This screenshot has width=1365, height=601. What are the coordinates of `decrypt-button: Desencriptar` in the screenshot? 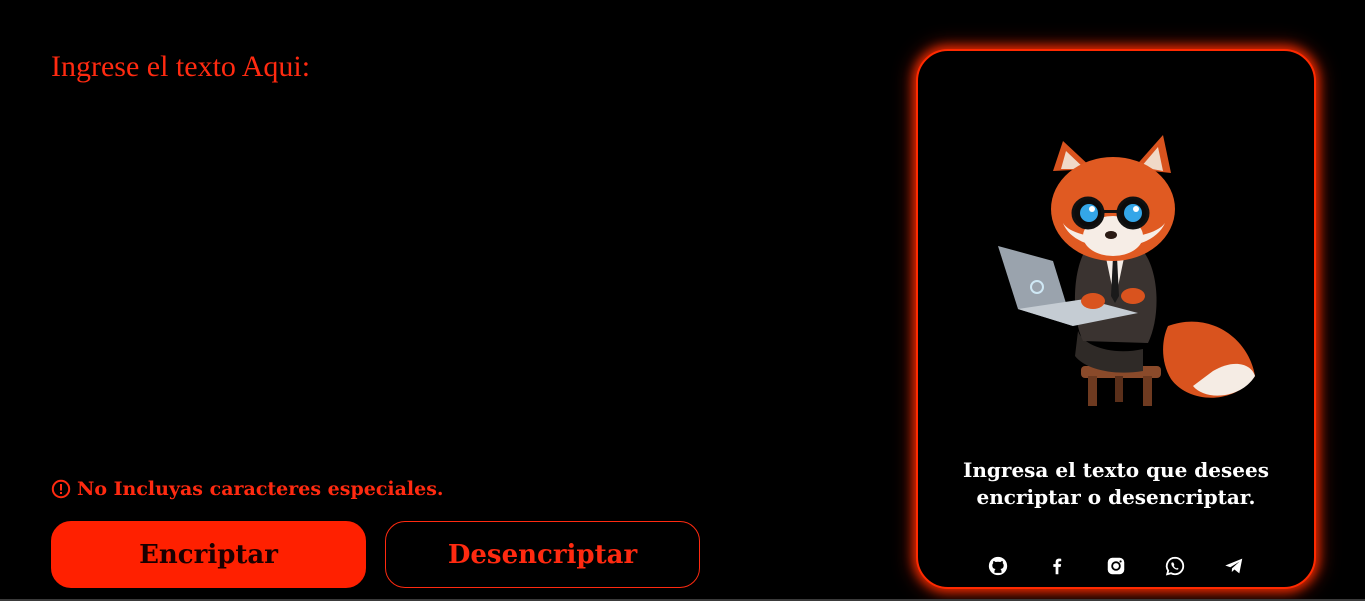 It's located at (542, 554).